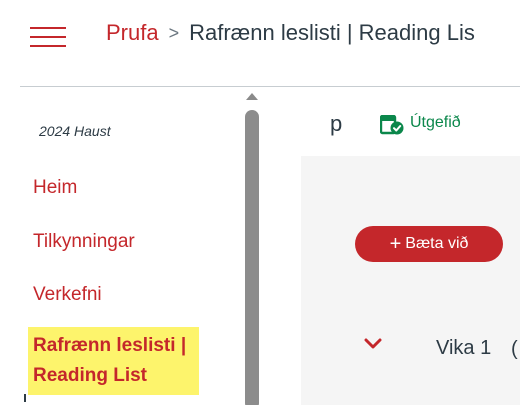 This screenshot has height=405, width=520. Describe the element at coordinates (90, 375) in the screenshot. I see `sidebar-item-reading-list-label-line2: Reading List` at that location.